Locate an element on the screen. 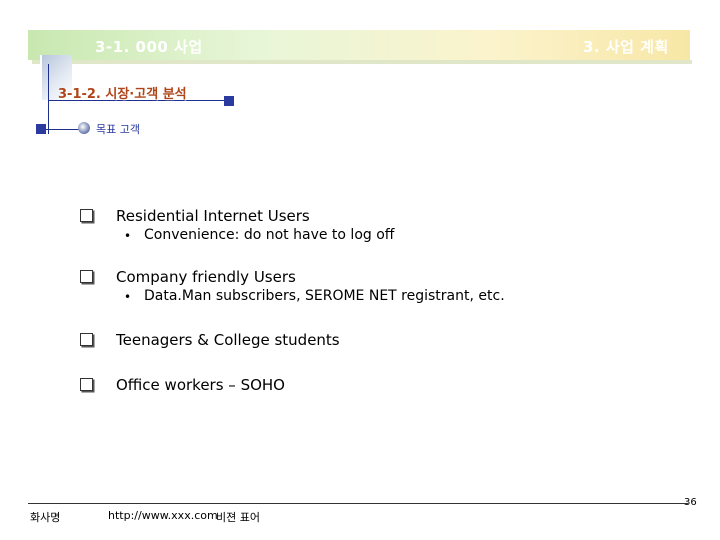 Image resolution: width=720 pixels, height=540 pixels. list-item-detail: Convenience: do not have to log off is located at coordinates (269, 235).